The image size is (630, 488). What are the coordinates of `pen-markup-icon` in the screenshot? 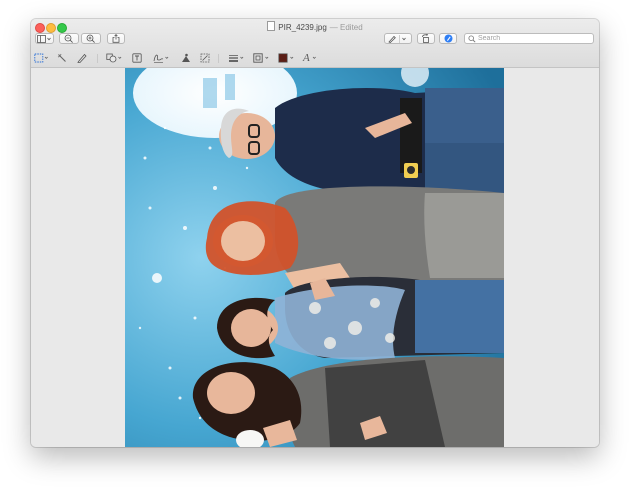 It's located at (397, 38).